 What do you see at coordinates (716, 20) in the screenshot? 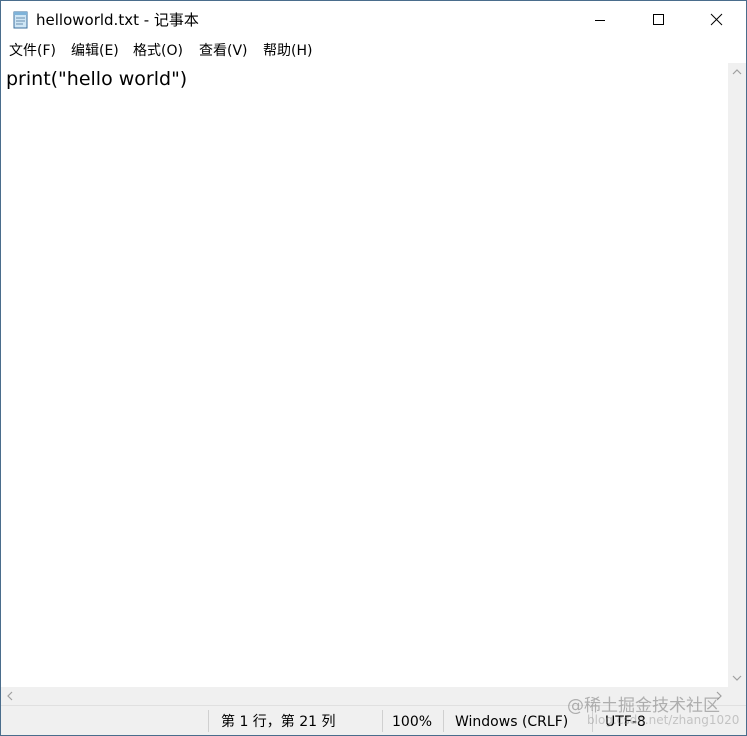
I see `close-button` at bounding box center [716, 20].